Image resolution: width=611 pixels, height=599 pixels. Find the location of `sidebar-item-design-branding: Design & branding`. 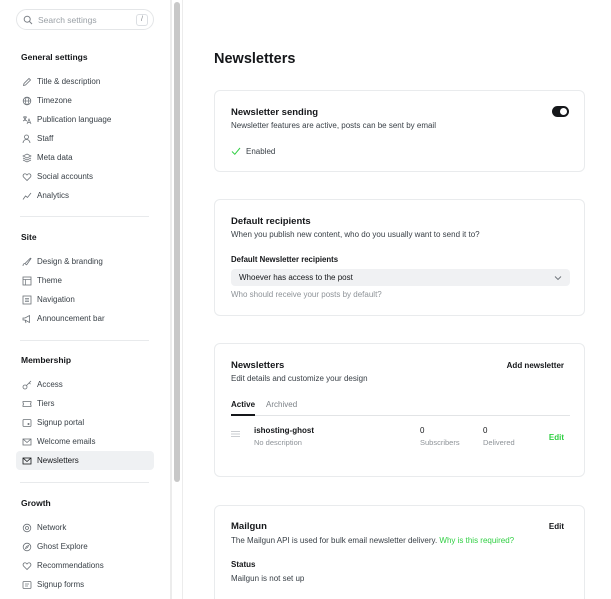

sidebar-item-design-branding: Design & branding is located at coordinates (85, 261).